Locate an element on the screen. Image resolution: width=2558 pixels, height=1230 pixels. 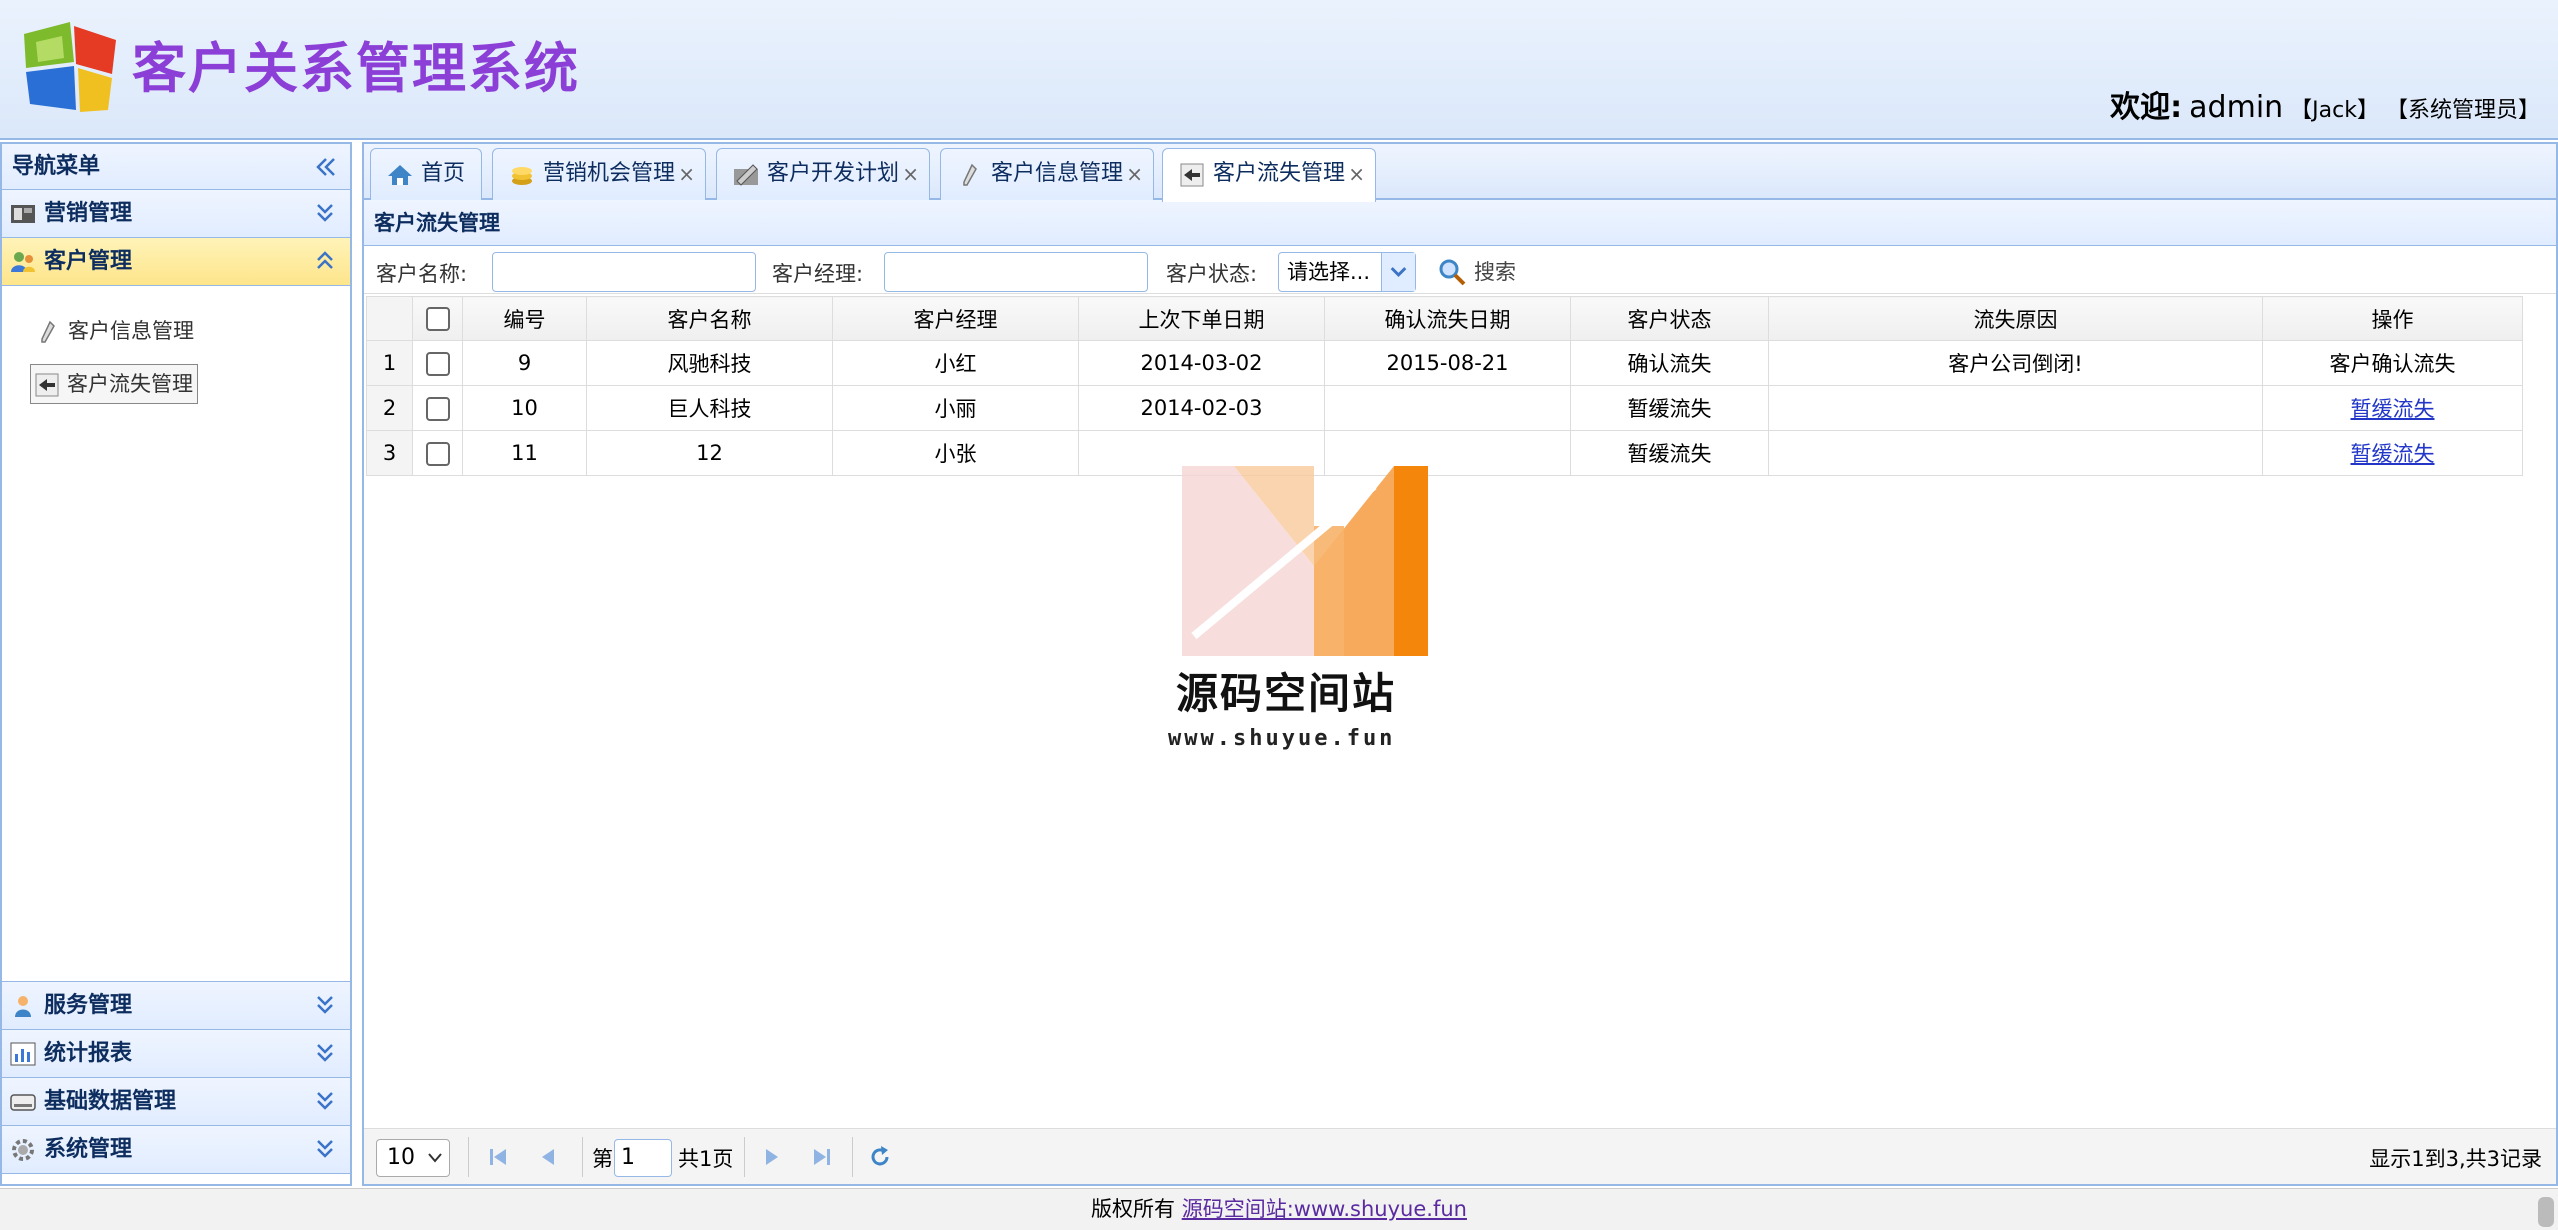
sidebar-item-customer-lost: 客户流失管理 is located at coordinates (114, 384).